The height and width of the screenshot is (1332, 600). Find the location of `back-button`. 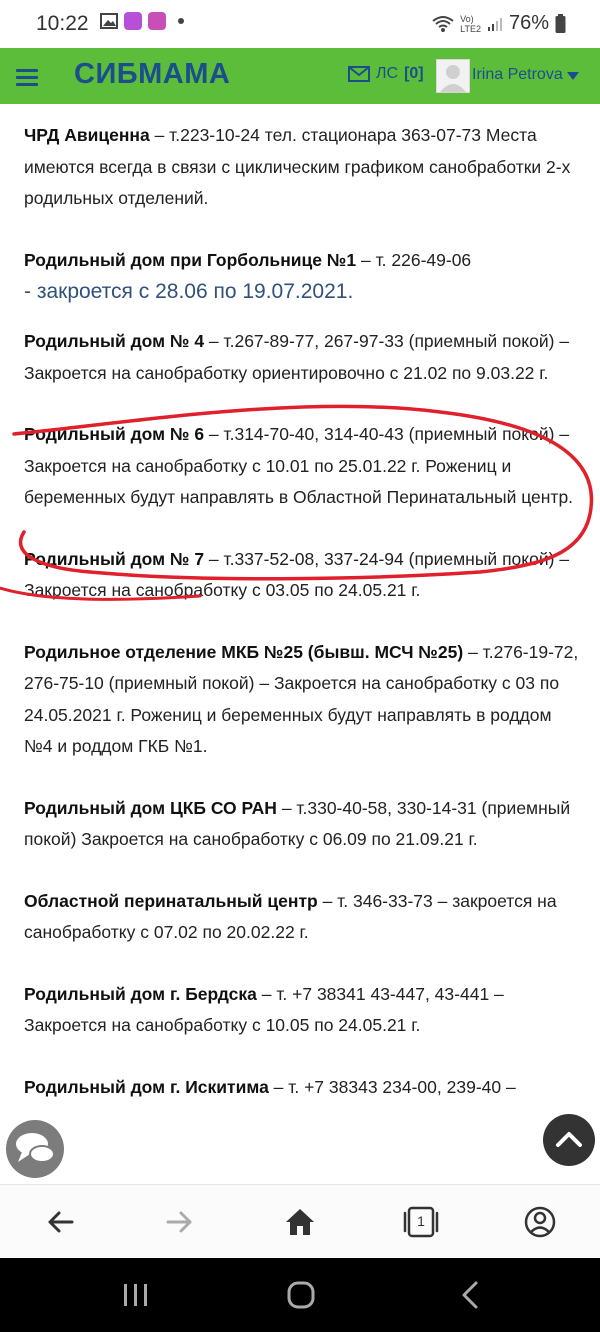

back-button is located at coordinates (61, 1222).